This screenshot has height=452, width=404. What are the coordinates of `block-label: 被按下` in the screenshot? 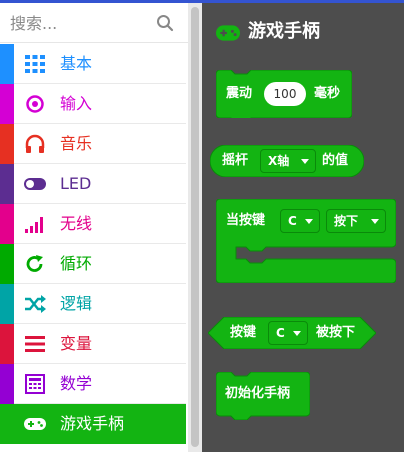 It's located at (336, 332).